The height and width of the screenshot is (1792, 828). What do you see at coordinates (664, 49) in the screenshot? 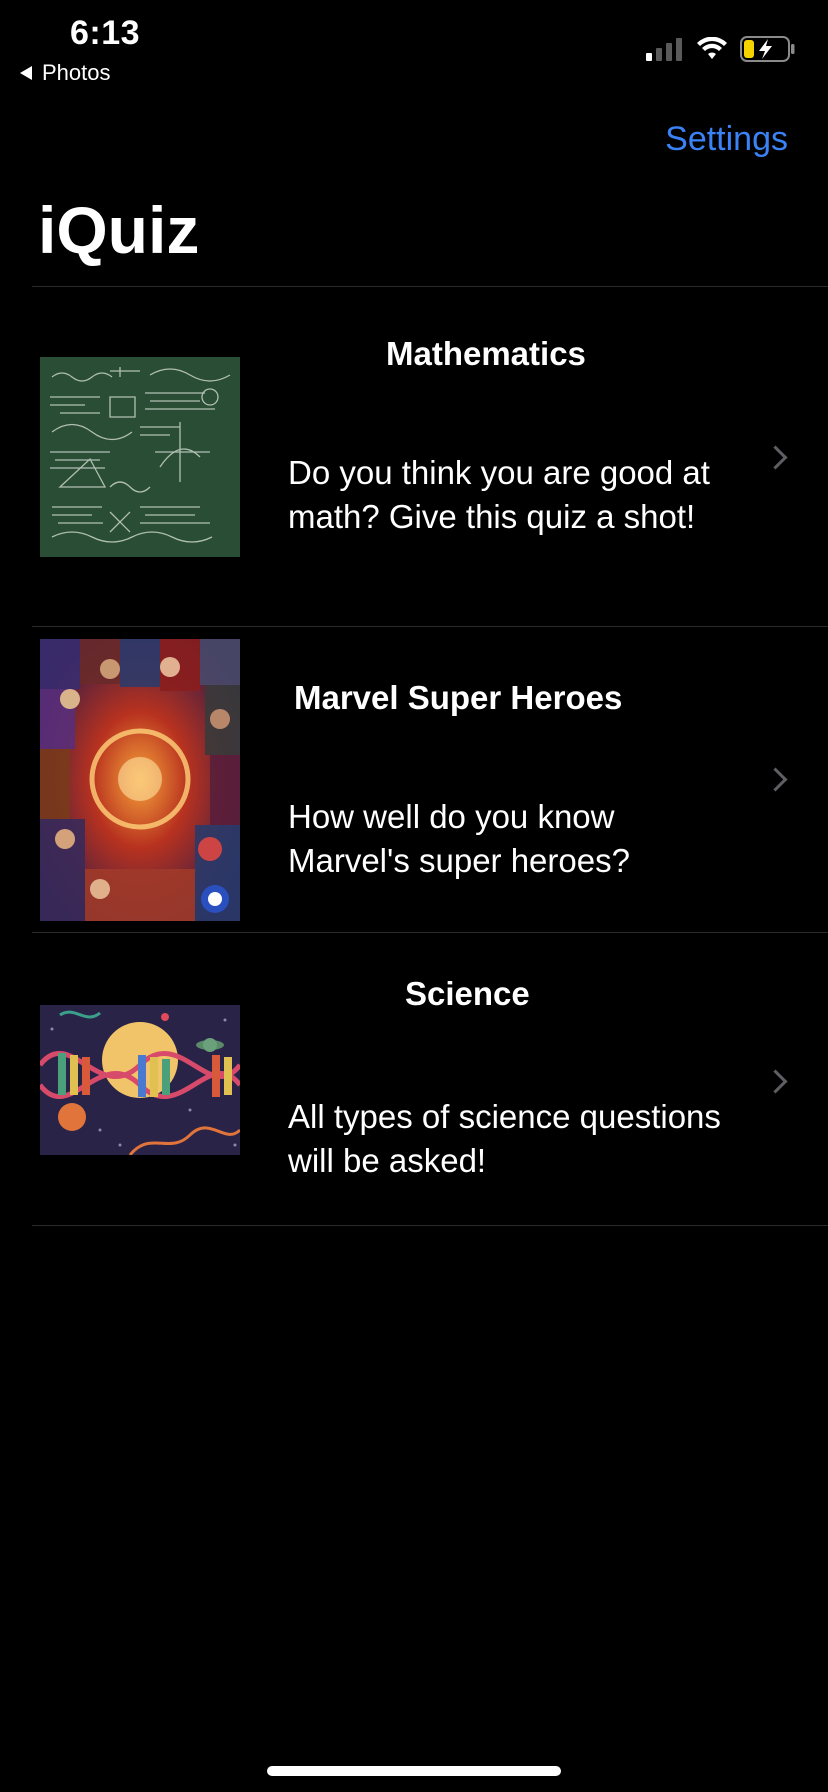
I see `cellular-signal-icon` at bounding box center [664, 49].